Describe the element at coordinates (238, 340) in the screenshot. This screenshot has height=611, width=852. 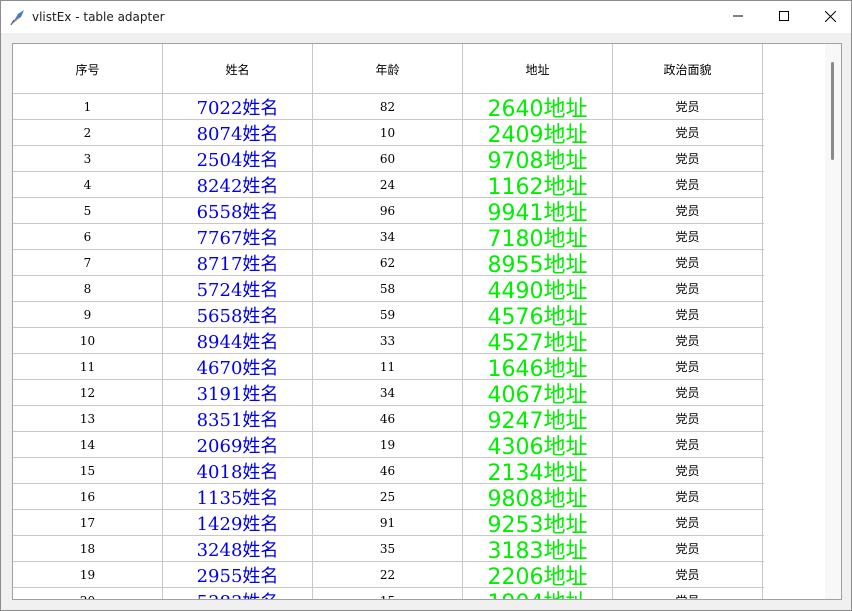
I see `cell-name: 8944姓名` at that location.